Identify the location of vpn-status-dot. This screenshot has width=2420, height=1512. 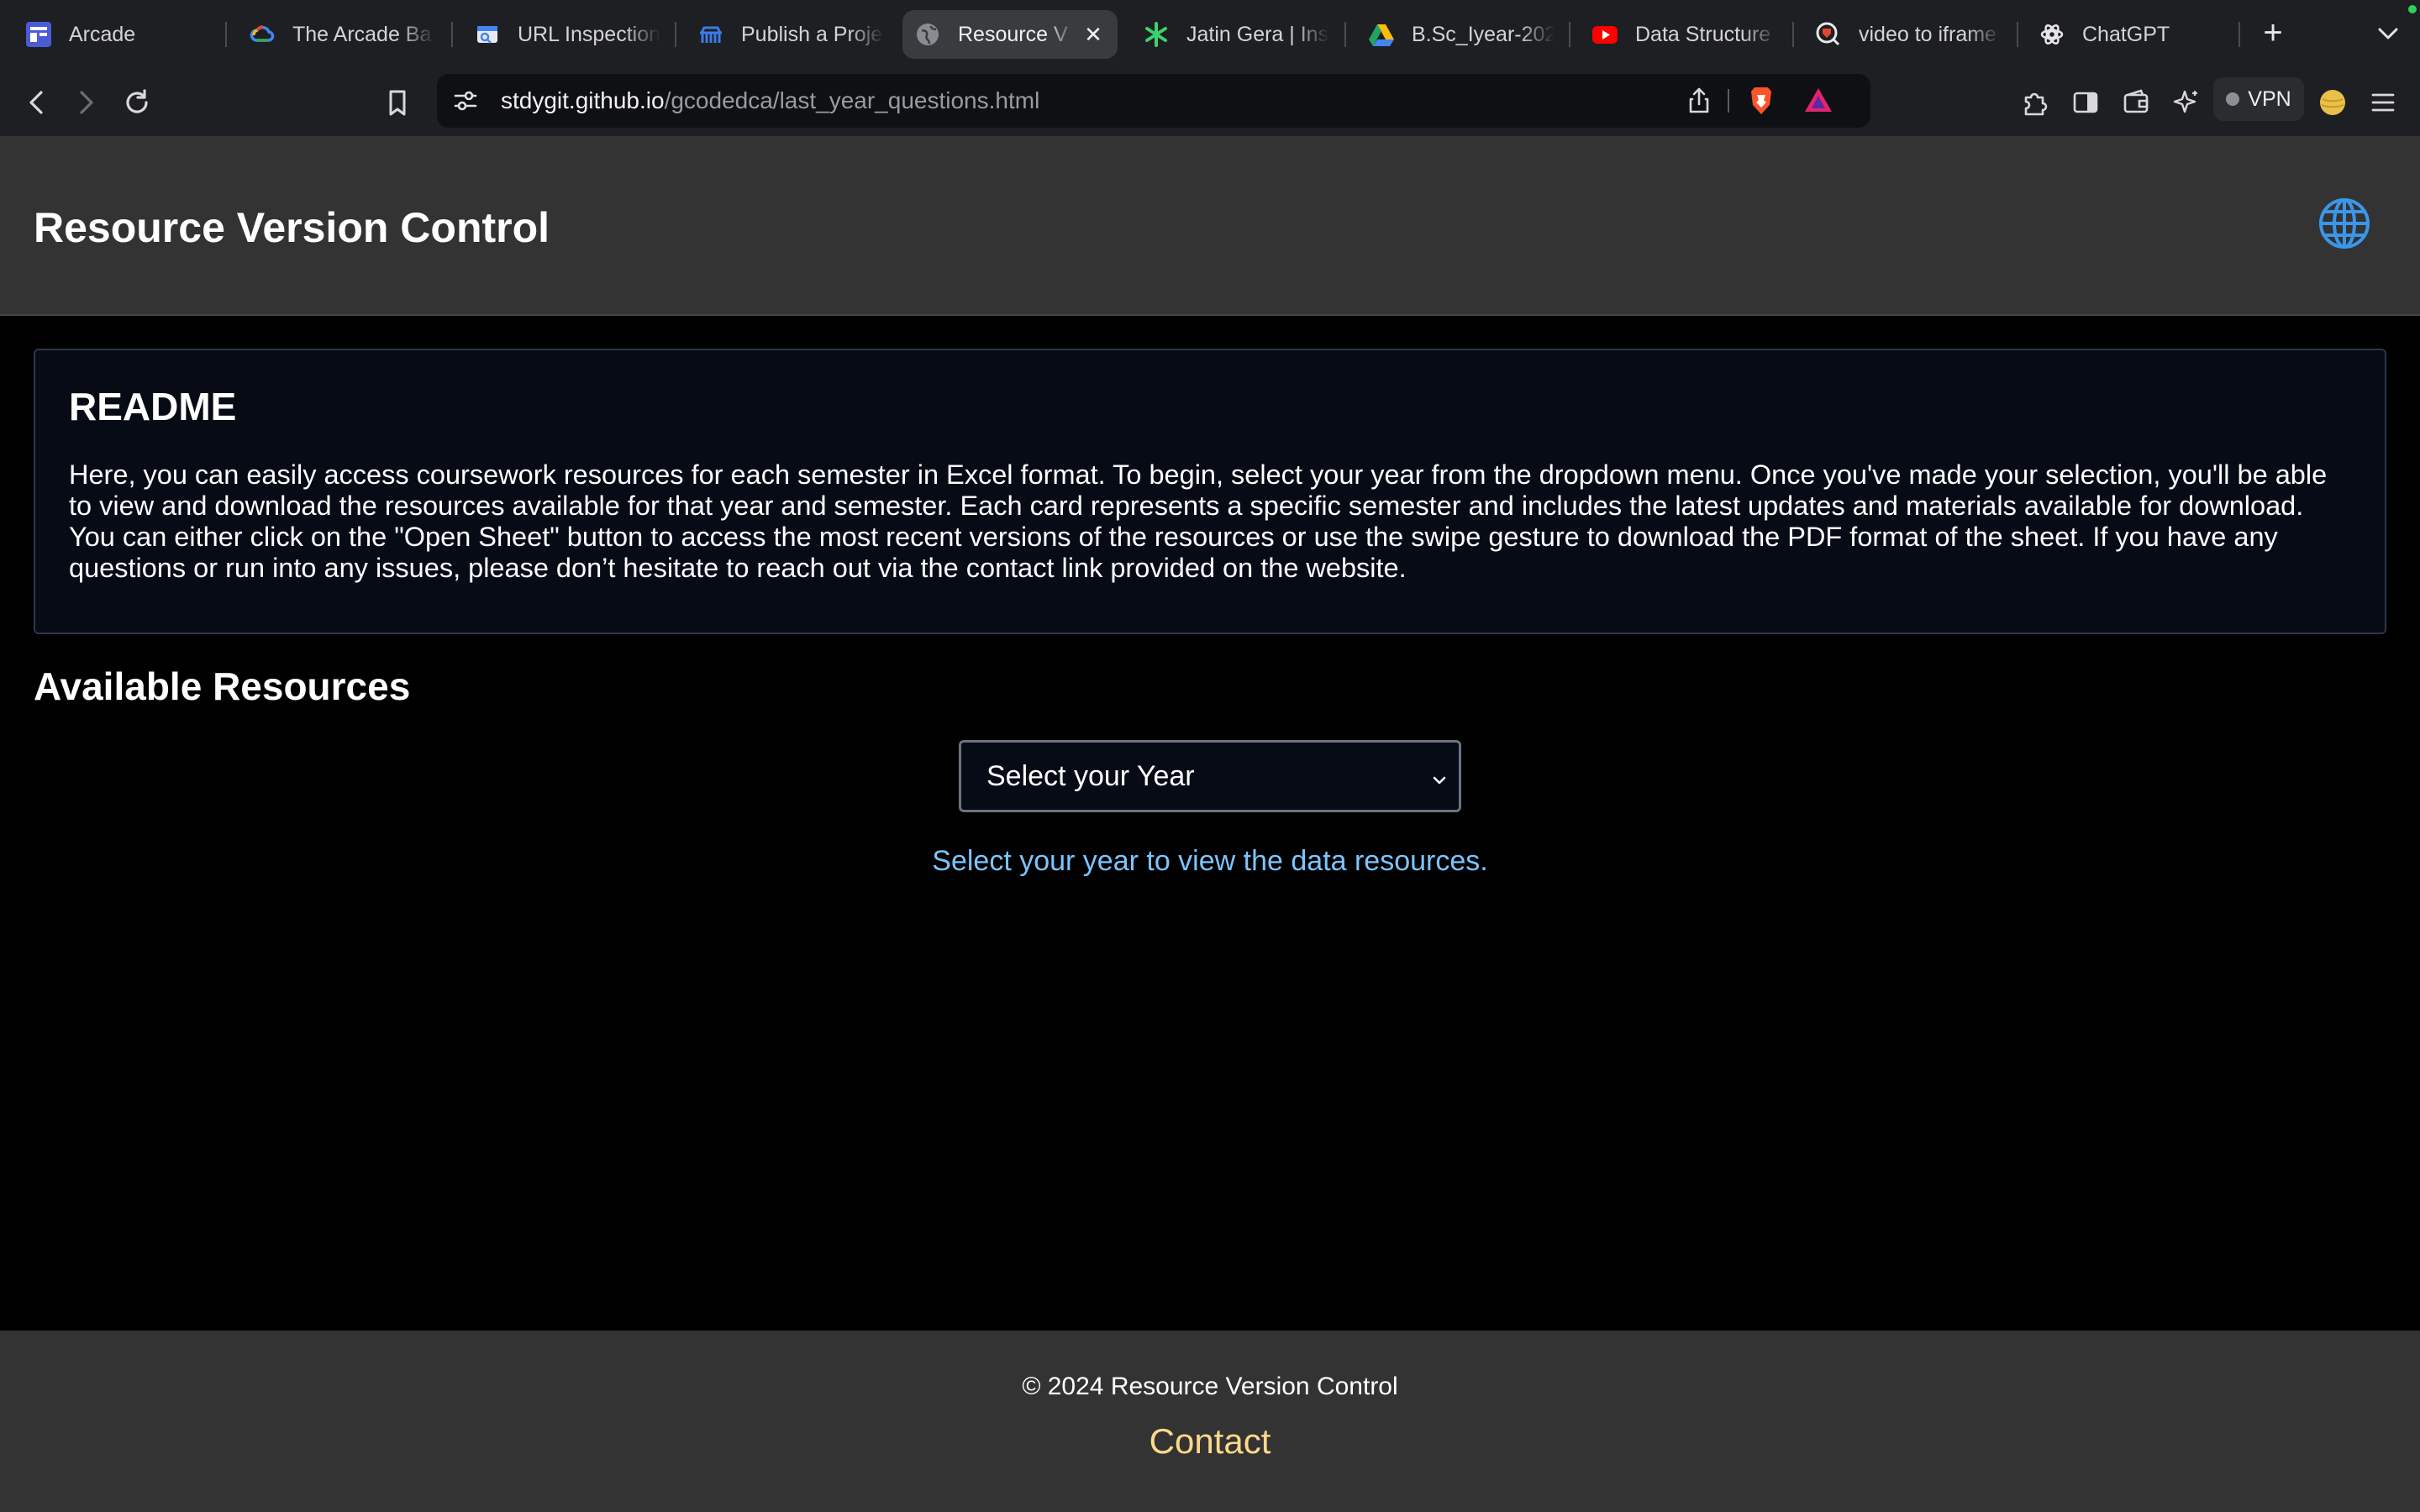
(2233, 99).